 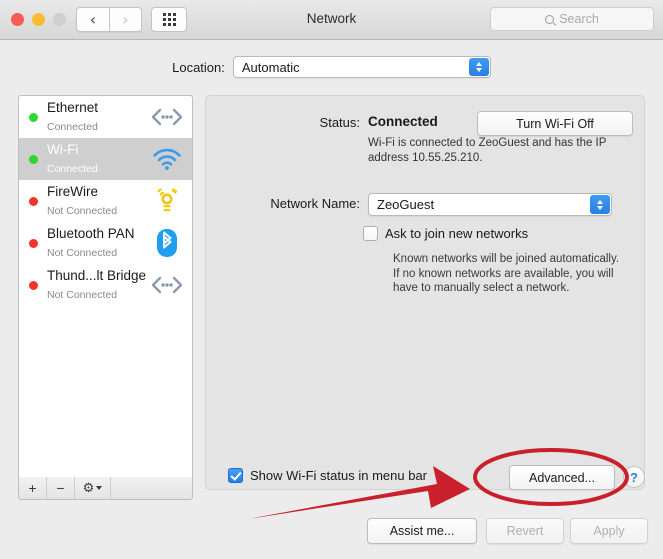 What do you see at coordinates (63, 149) in the screenshot?
I see `interface-name: Wi-Fi` at bounding box center [63, 149].